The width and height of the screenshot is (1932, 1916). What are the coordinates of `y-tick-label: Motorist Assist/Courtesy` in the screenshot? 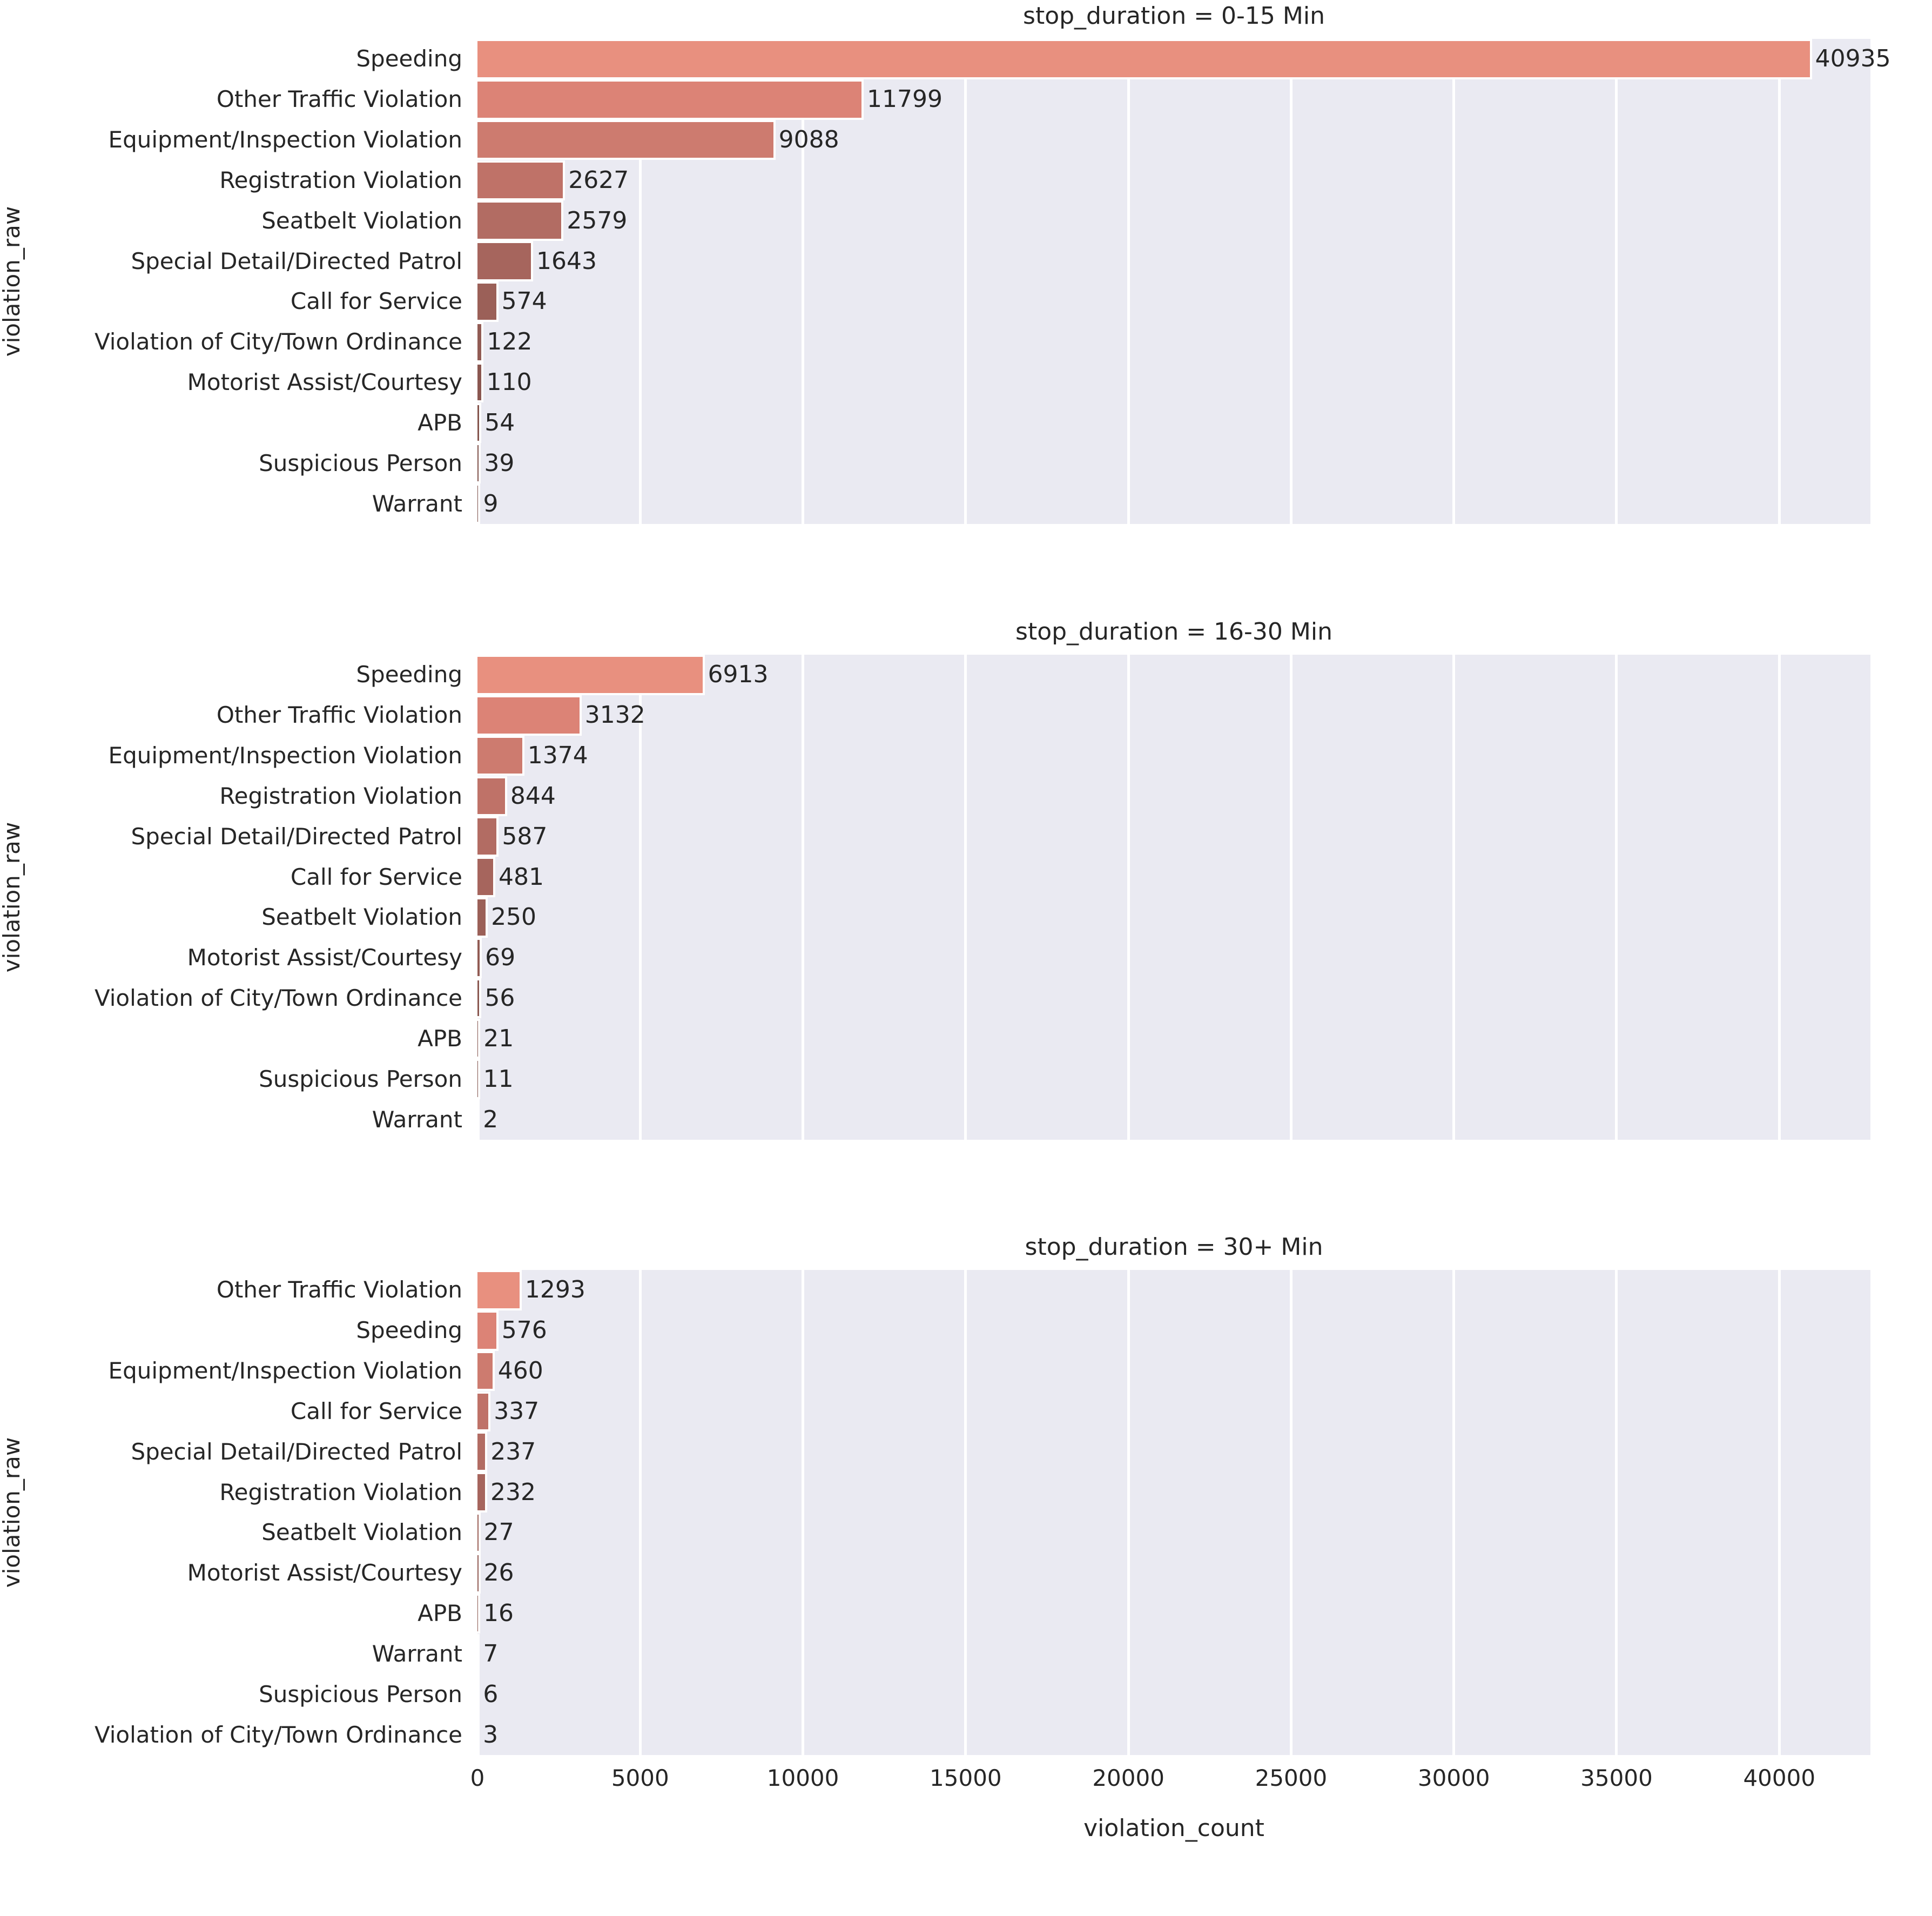 It's located at (324, 1573).